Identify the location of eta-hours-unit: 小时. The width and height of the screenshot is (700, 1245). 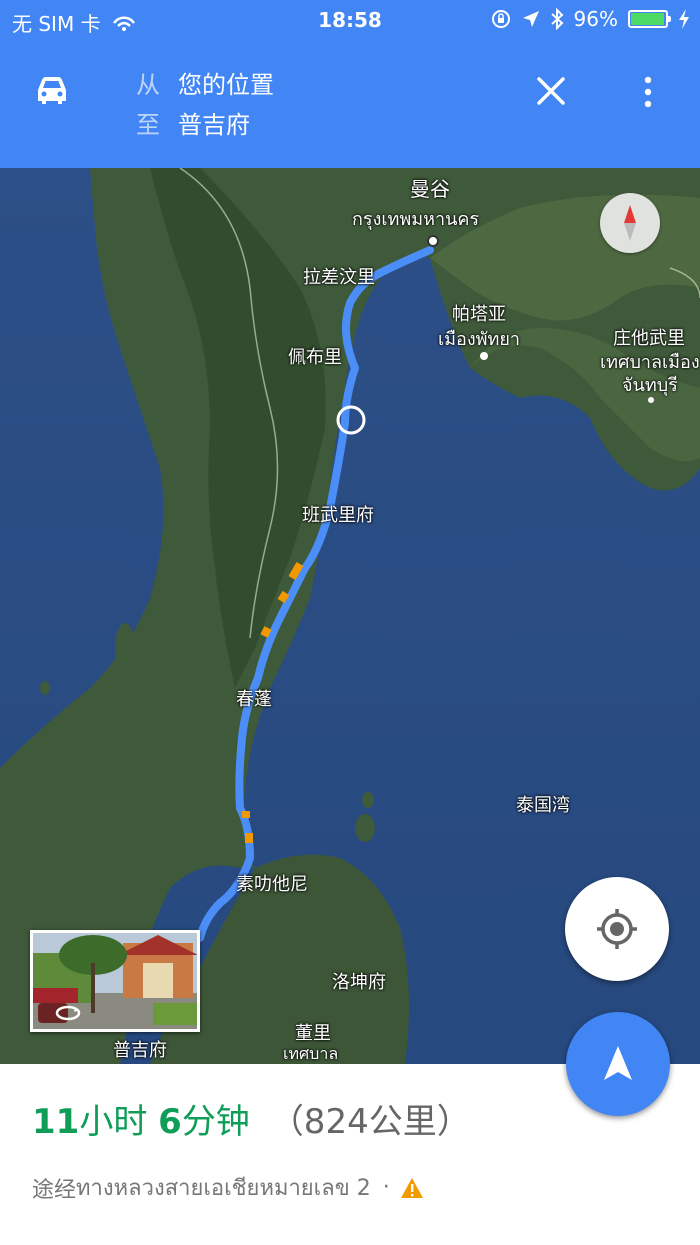
(113, 1122).